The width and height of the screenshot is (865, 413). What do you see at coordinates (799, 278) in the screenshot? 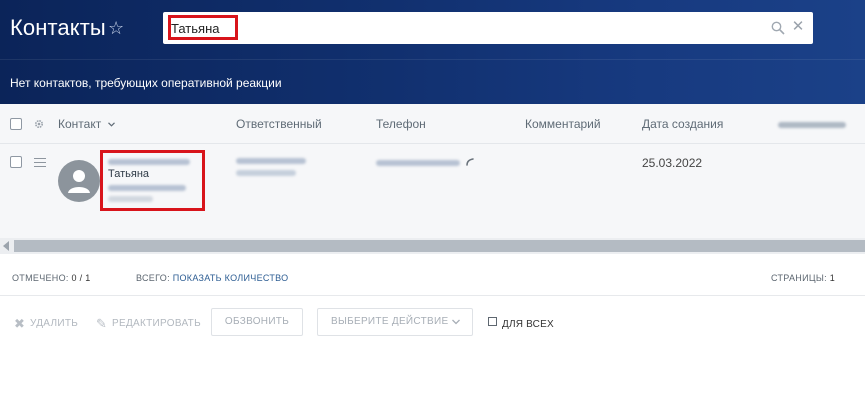
I see `pages-label: СТРАНИЦЫ:` at bounding box center [799, 278].